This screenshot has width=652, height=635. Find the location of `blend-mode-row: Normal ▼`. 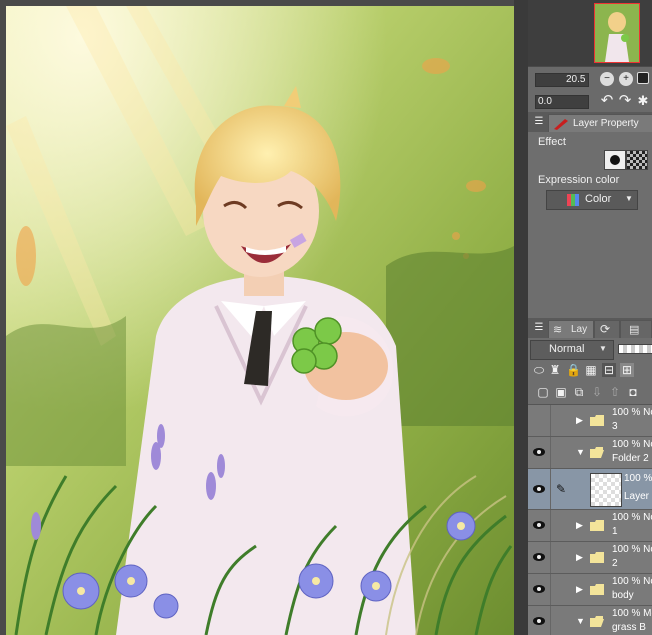

blend-mode-row: Normal ▼ is located at coordinates (590, 349).